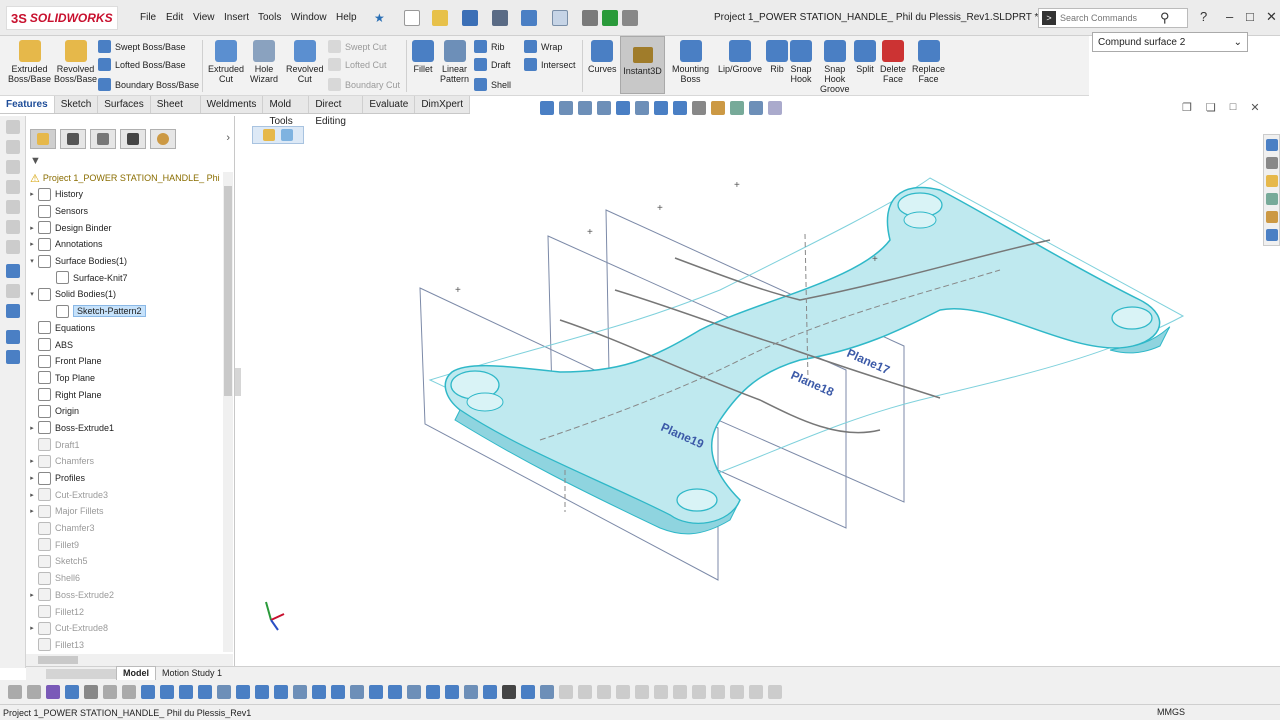  Describe the element at coordinates (124, 194) in the screenshot. I see `tree-item: ▸ History` at that location.